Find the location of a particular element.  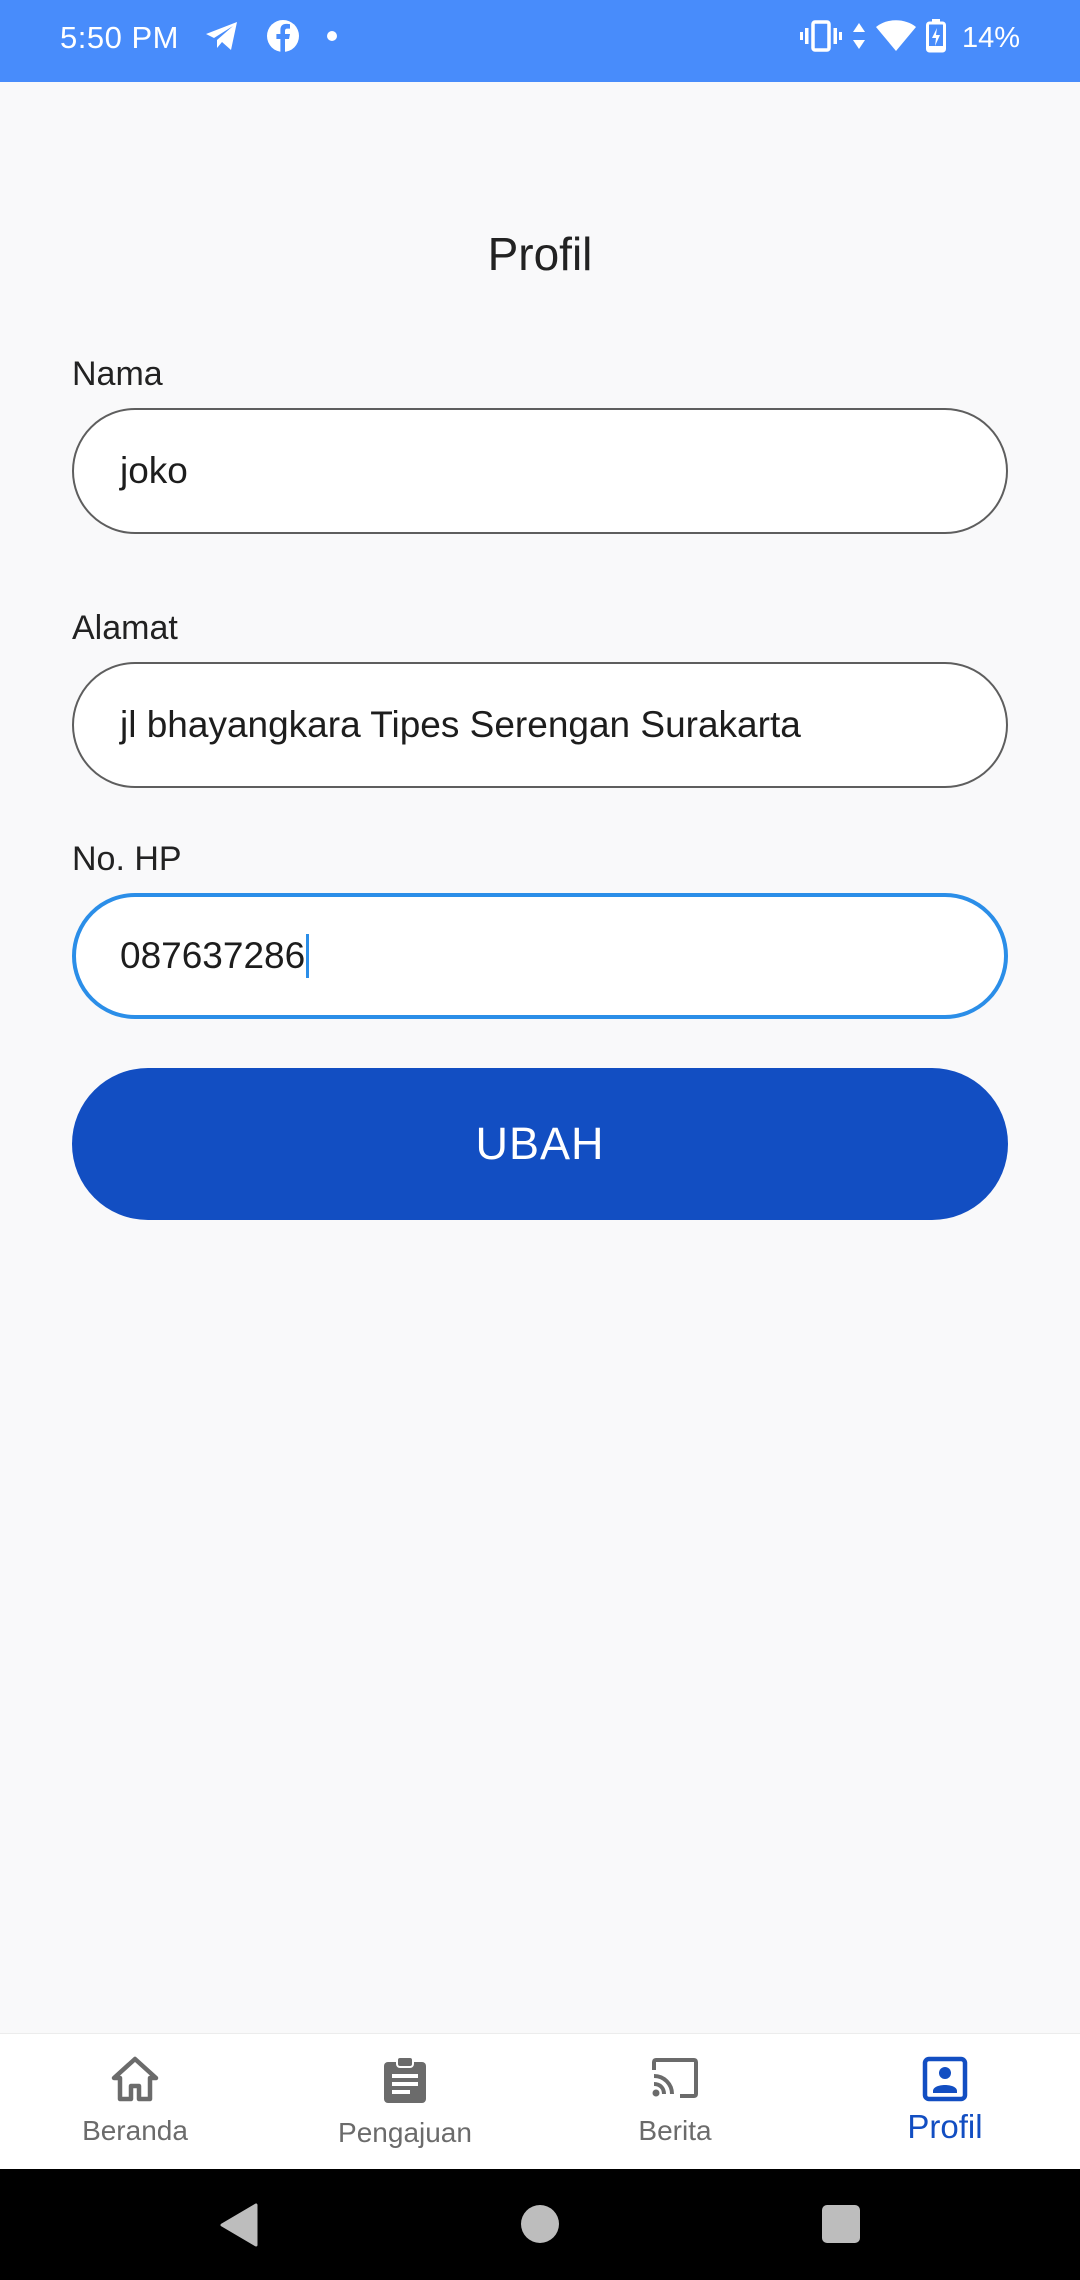

nav-label-pengajuan: Pengajuan is located at coordinates (405, 2132).